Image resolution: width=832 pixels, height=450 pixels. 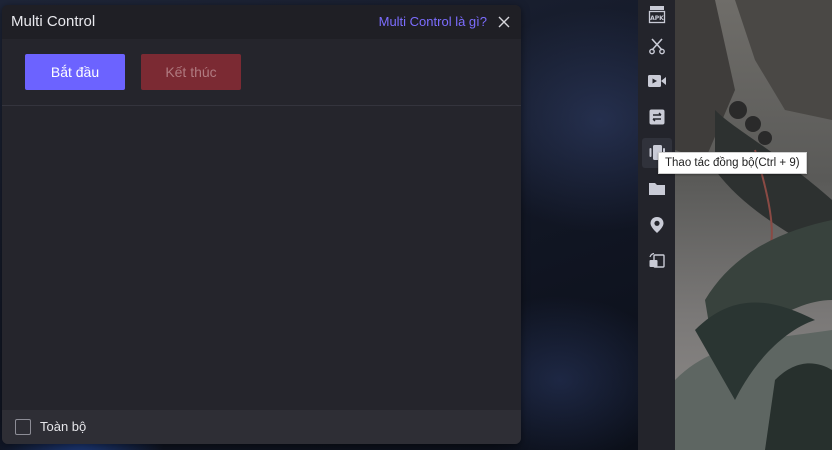 I want to click on tooltip-sync-operation: Thao tác đồng bộ(Ctrl + 9), so click(x=732, y=163).